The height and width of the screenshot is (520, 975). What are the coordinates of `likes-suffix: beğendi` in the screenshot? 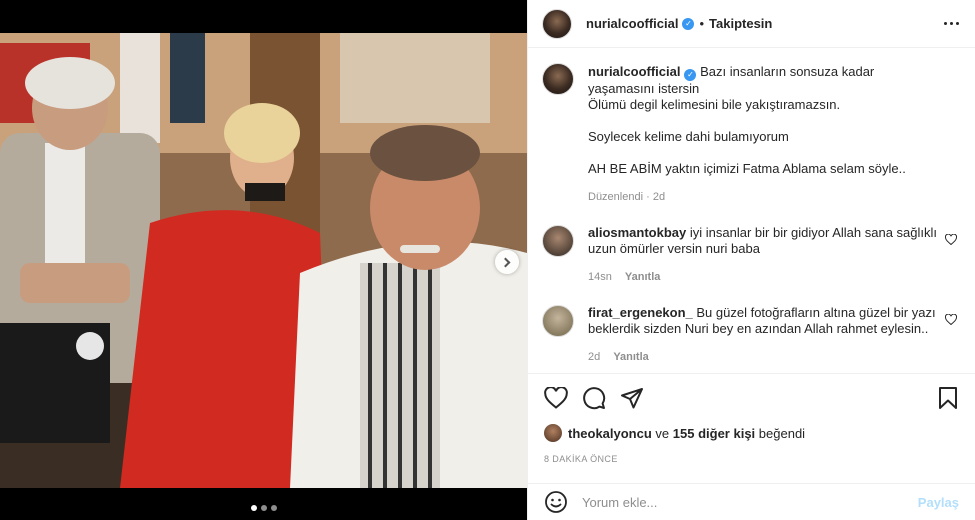 It's located at (782, 433).